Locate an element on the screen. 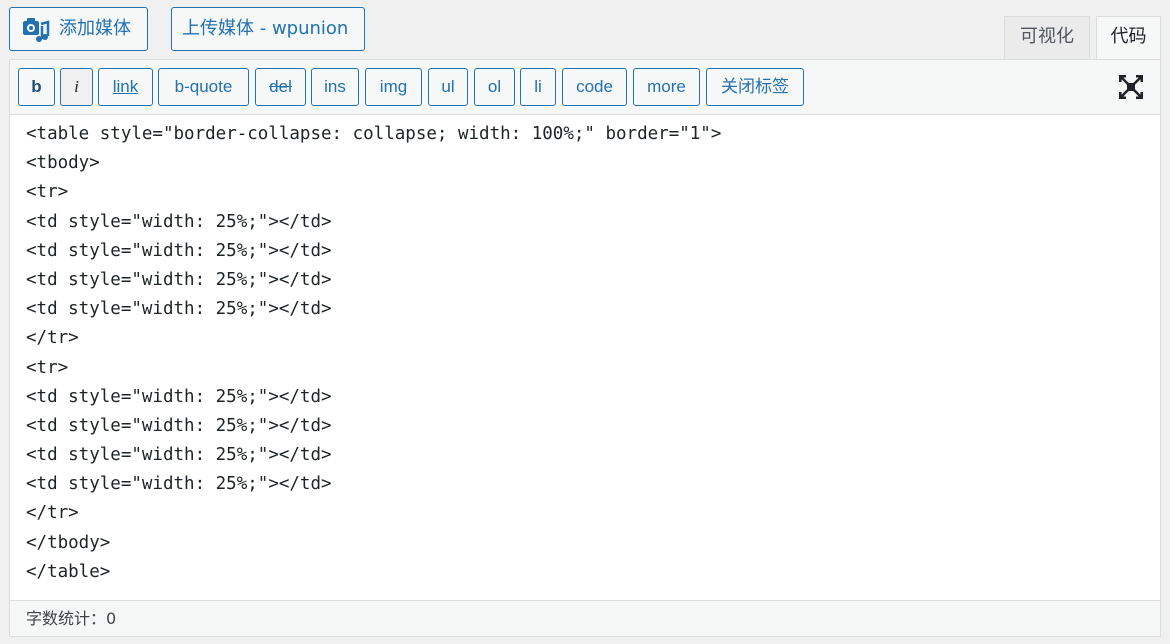 The height and width of the screenshot is (644, 1170). ul-button: ul is located at coordinates (448, 87).